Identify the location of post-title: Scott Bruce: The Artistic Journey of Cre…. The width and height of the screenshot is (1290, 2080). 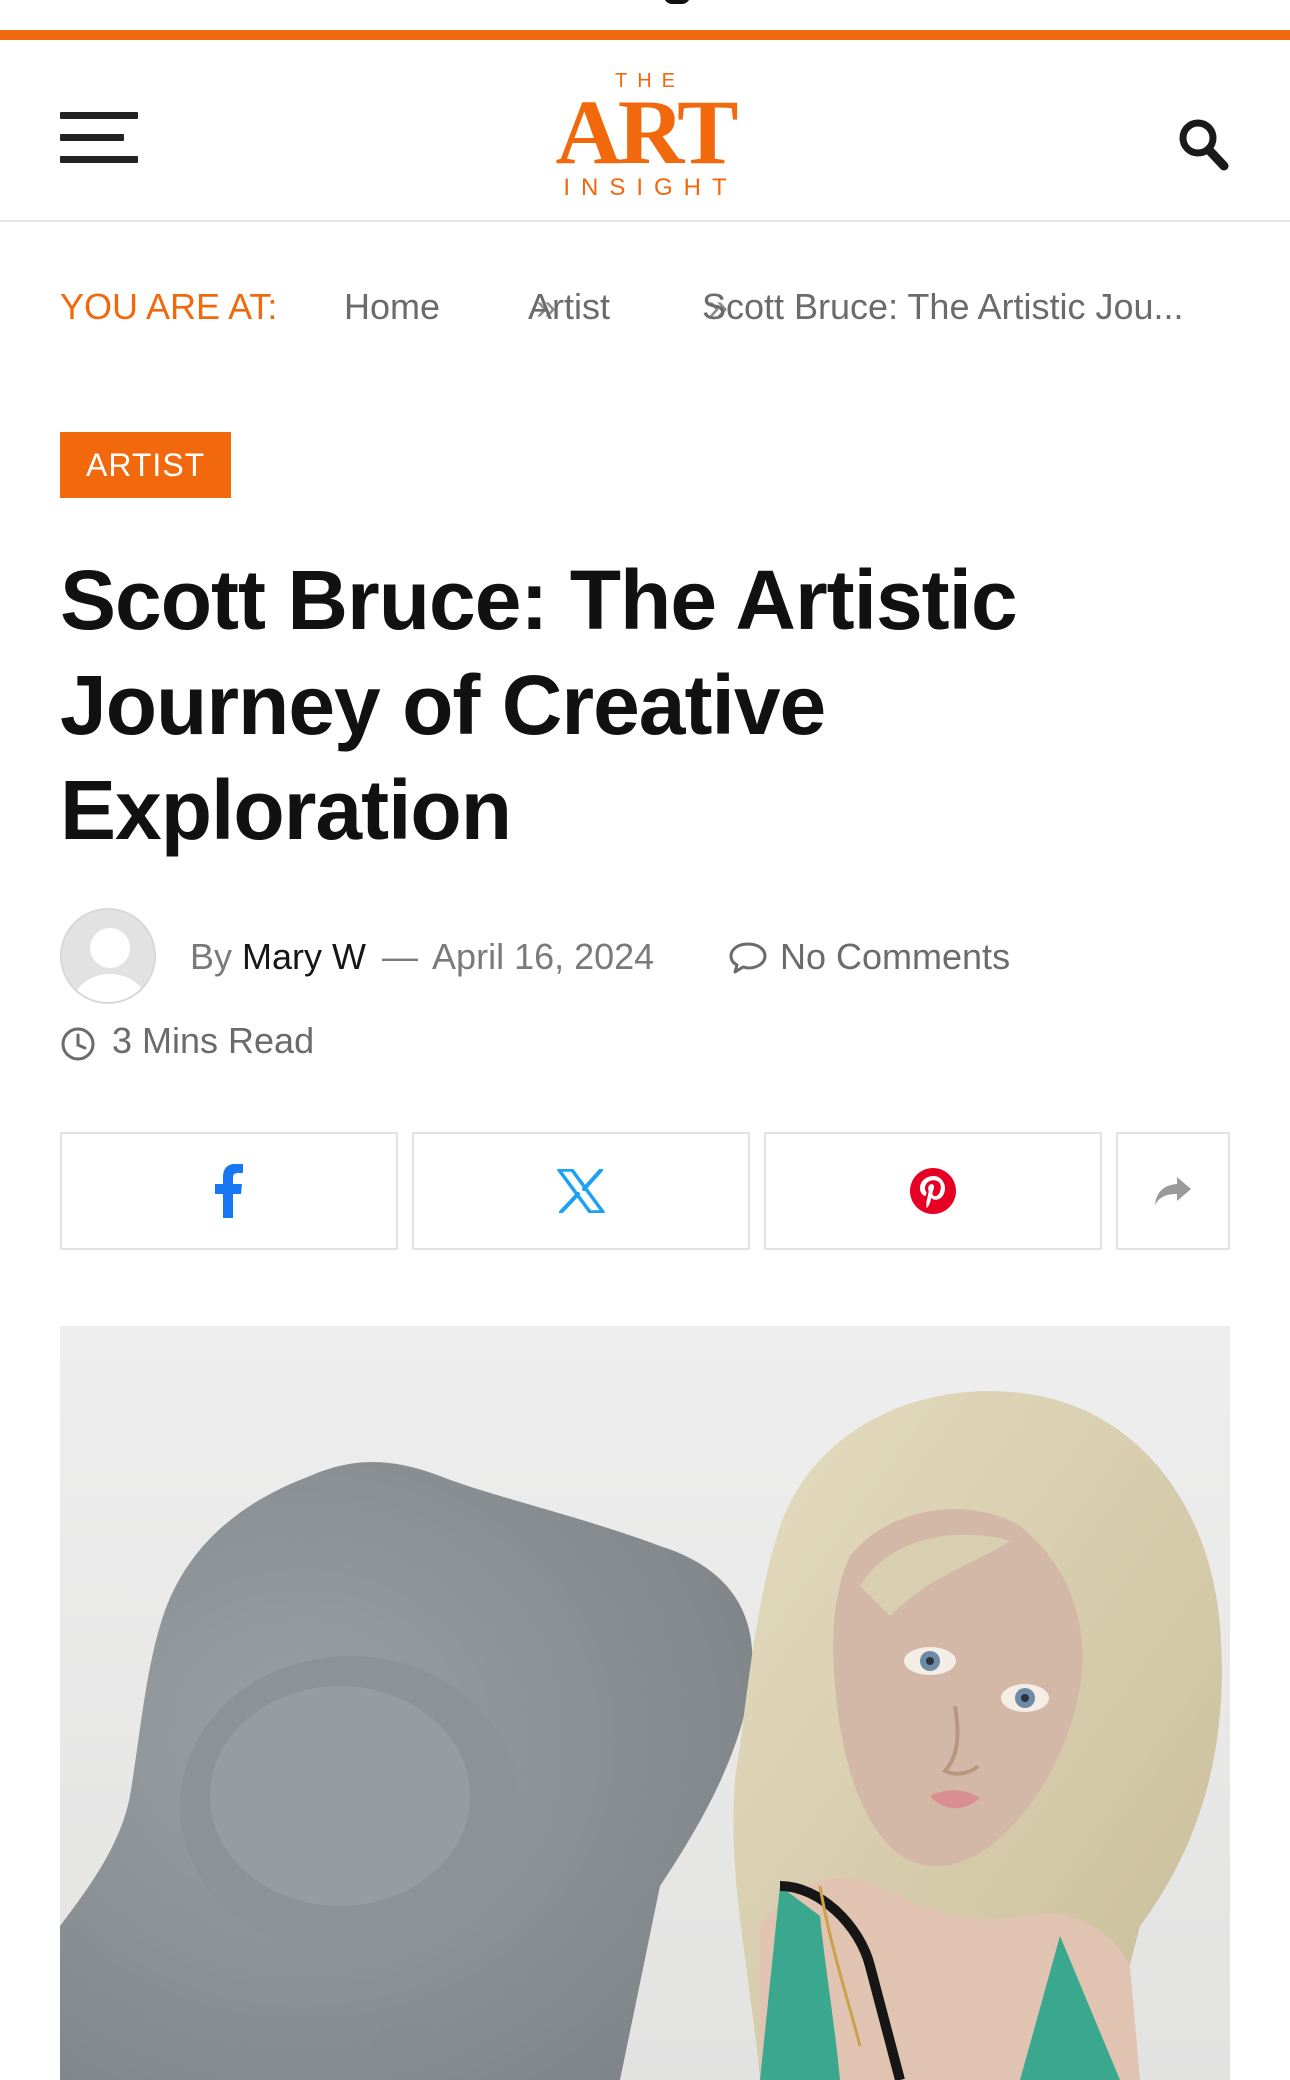
(539, 705).